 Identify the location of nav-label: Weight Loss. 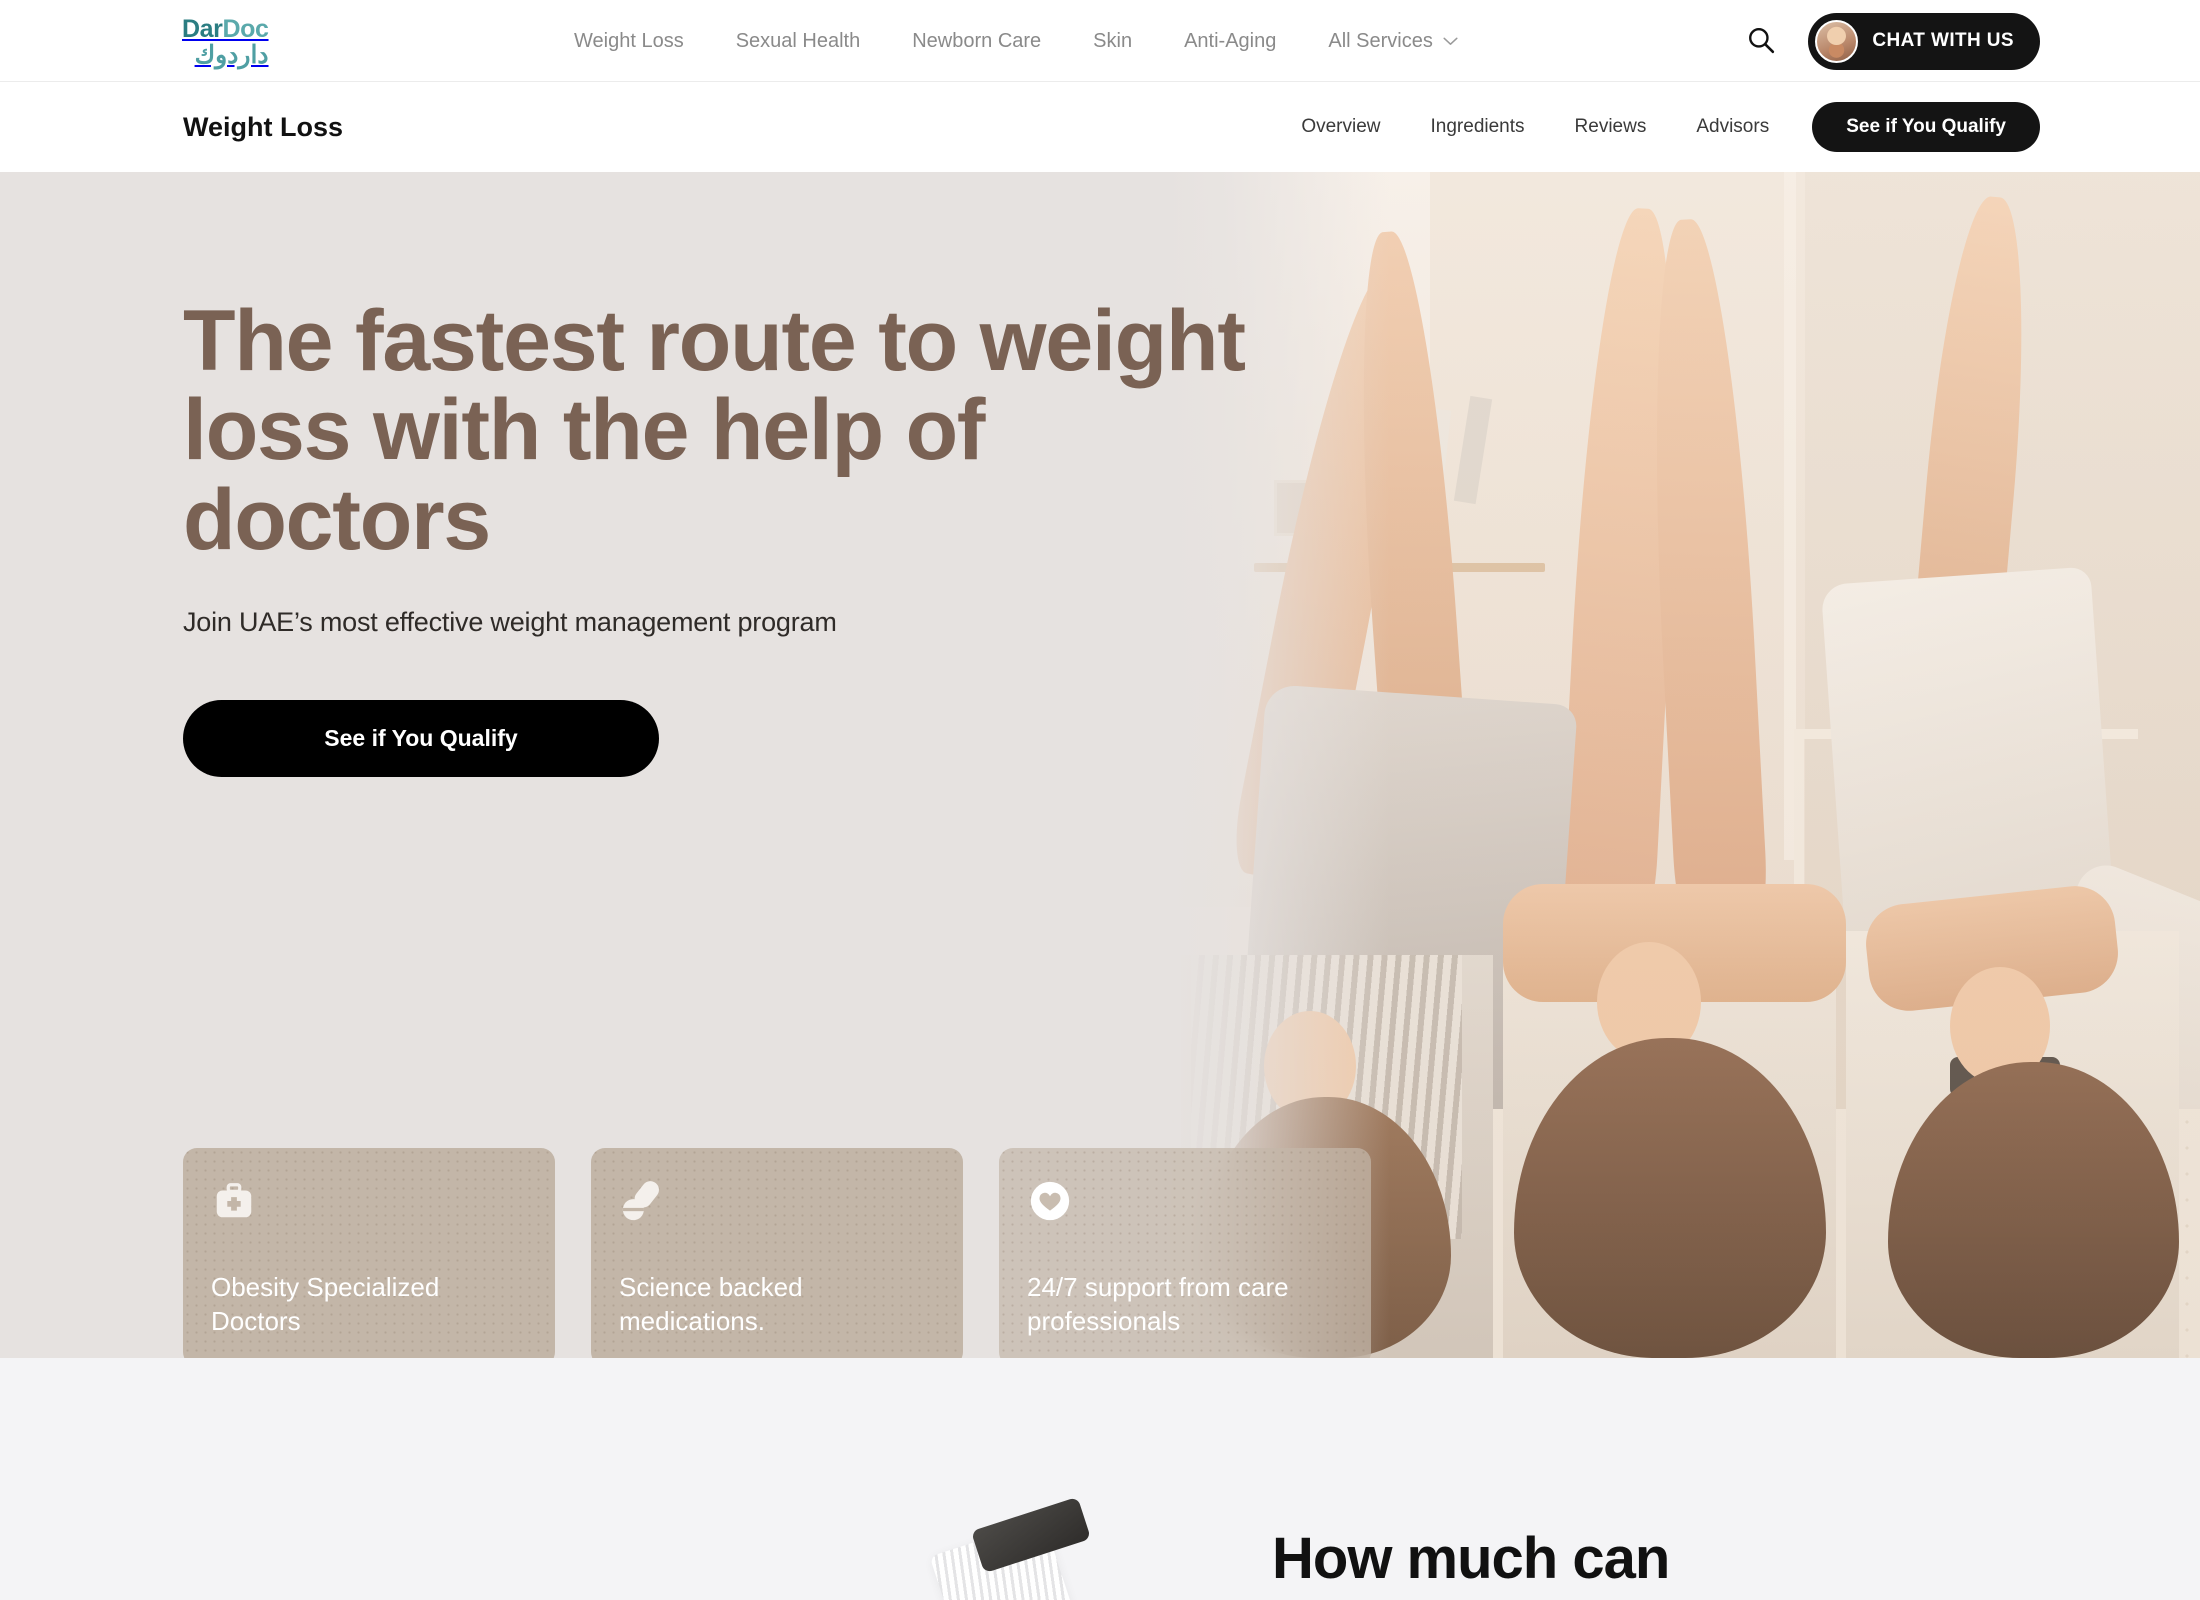
(629, 40).